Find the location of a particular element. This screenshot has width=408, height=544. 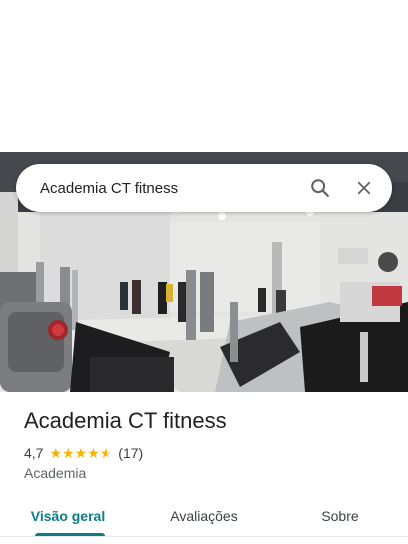

place-tabs: Visão geral Avaliações Sobre is located at coordinates (204, 516).